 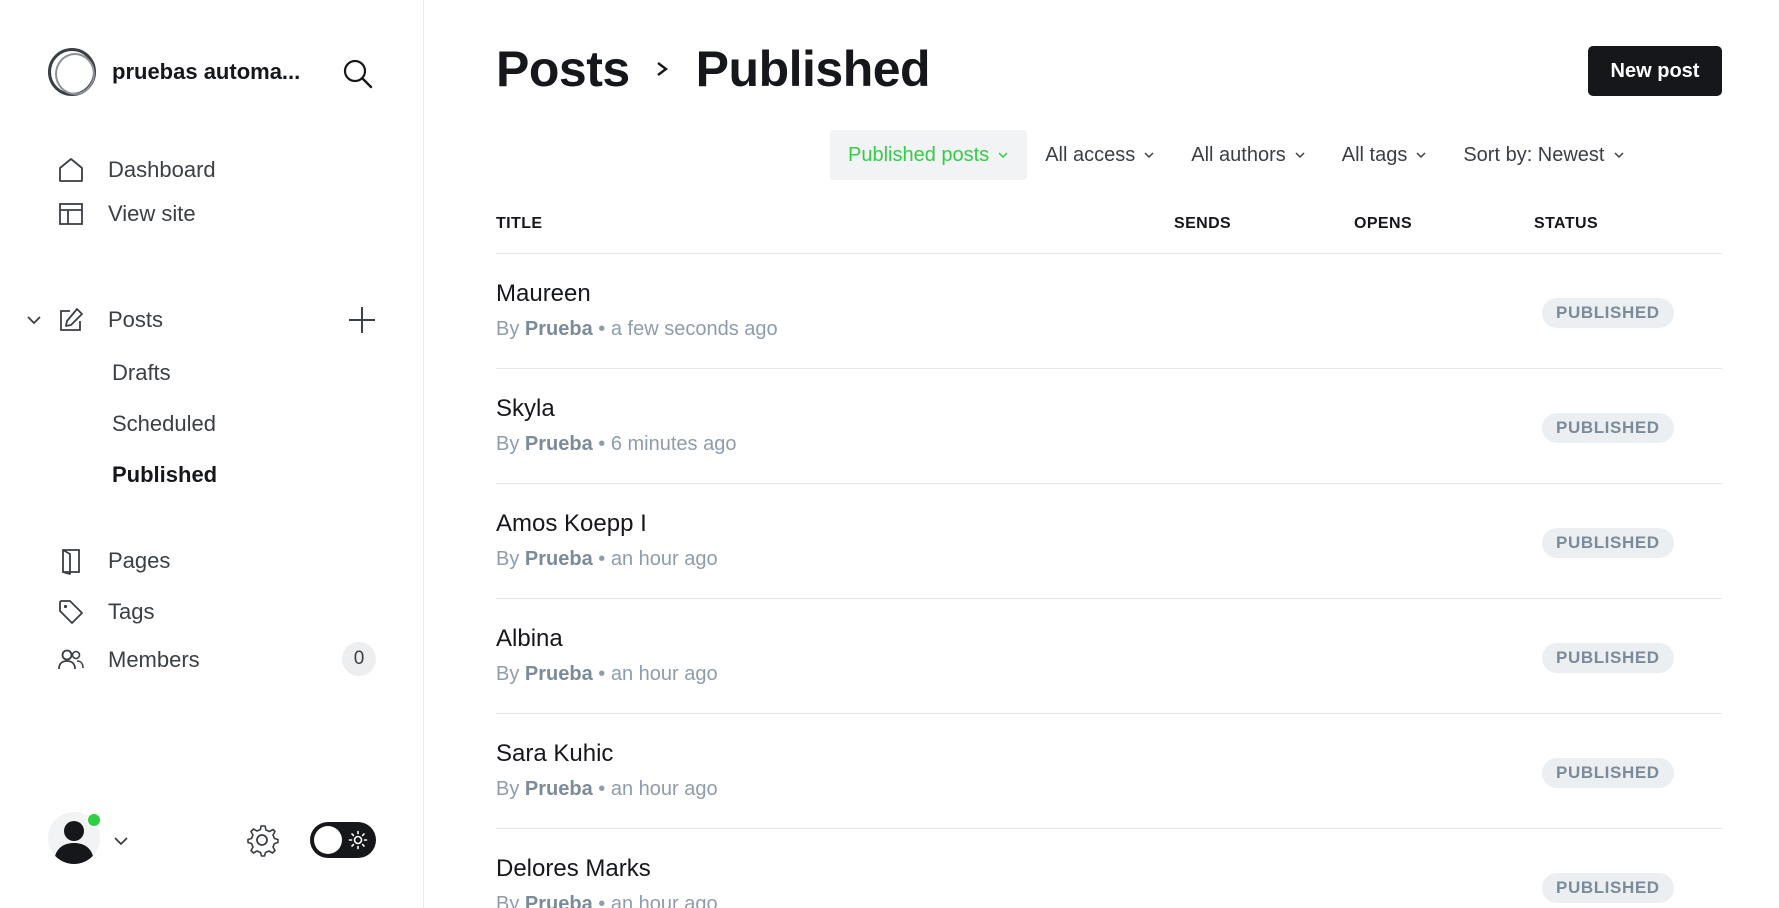 I want to click on page-title: Posts Published, so click(x=713, y=69).